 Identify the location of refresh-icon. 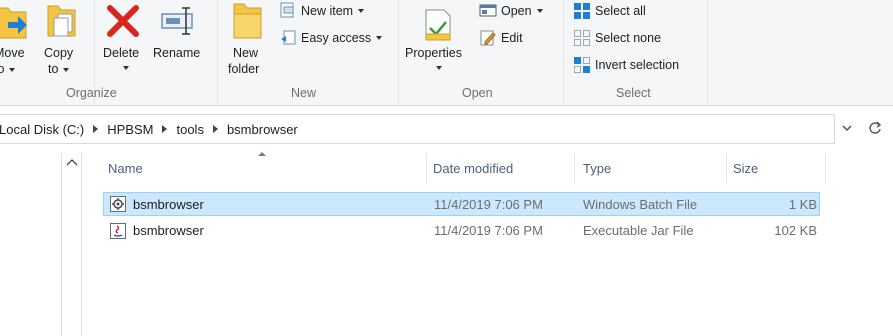
(875, 128).